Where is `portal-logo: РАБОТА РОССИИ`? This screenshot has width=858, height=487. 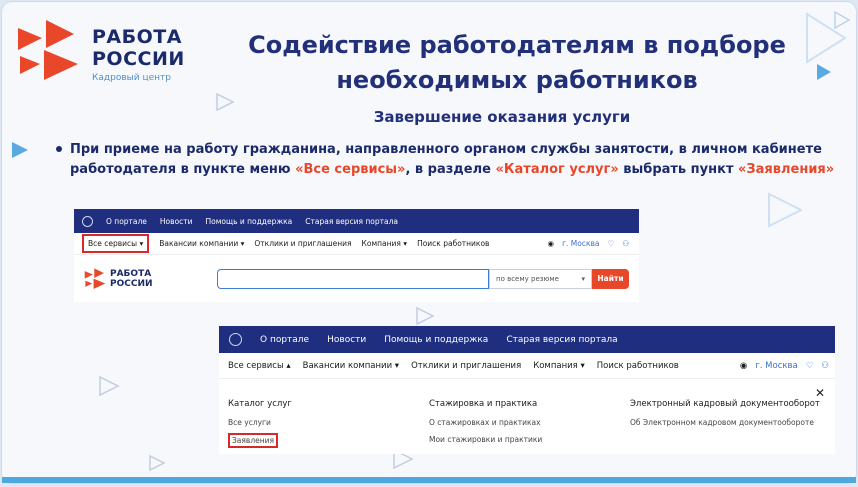
portal-logo: РАБОТА РОССИИ is located at coordinates (124, 280).